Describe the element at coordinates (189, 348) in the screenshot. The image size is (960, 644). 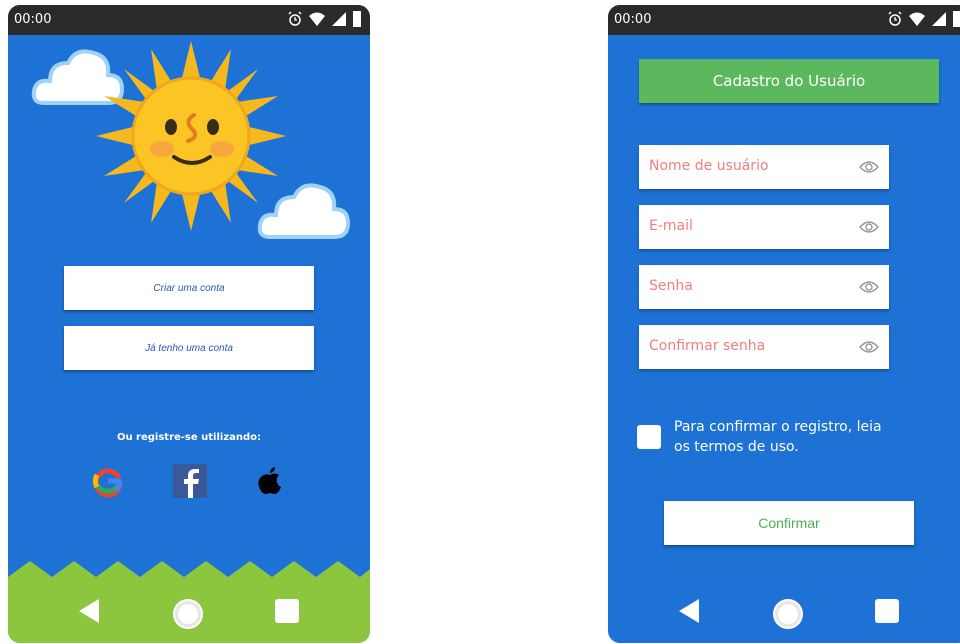
I see `login-button: Já tenho uma conta` at that location.